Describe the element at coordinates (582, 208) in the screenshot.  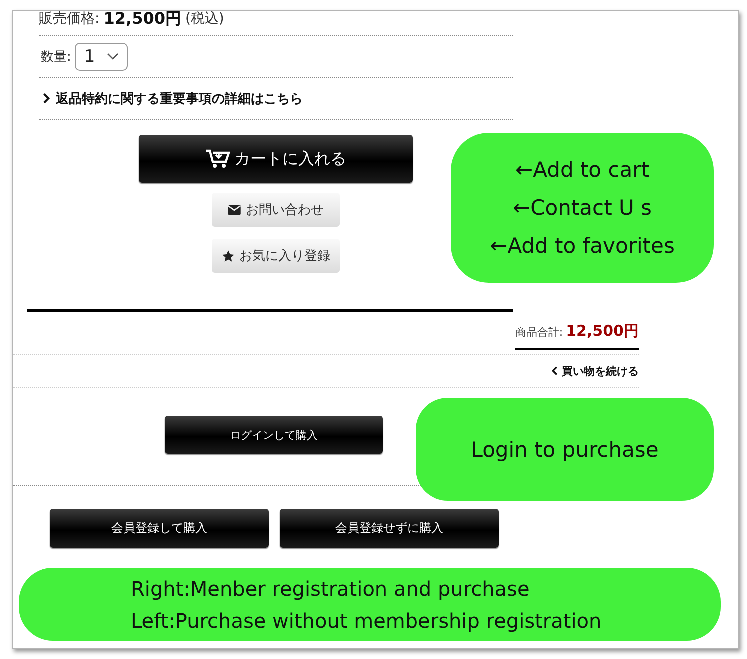
I see `annotation-text: ←Contact U s` at that location.